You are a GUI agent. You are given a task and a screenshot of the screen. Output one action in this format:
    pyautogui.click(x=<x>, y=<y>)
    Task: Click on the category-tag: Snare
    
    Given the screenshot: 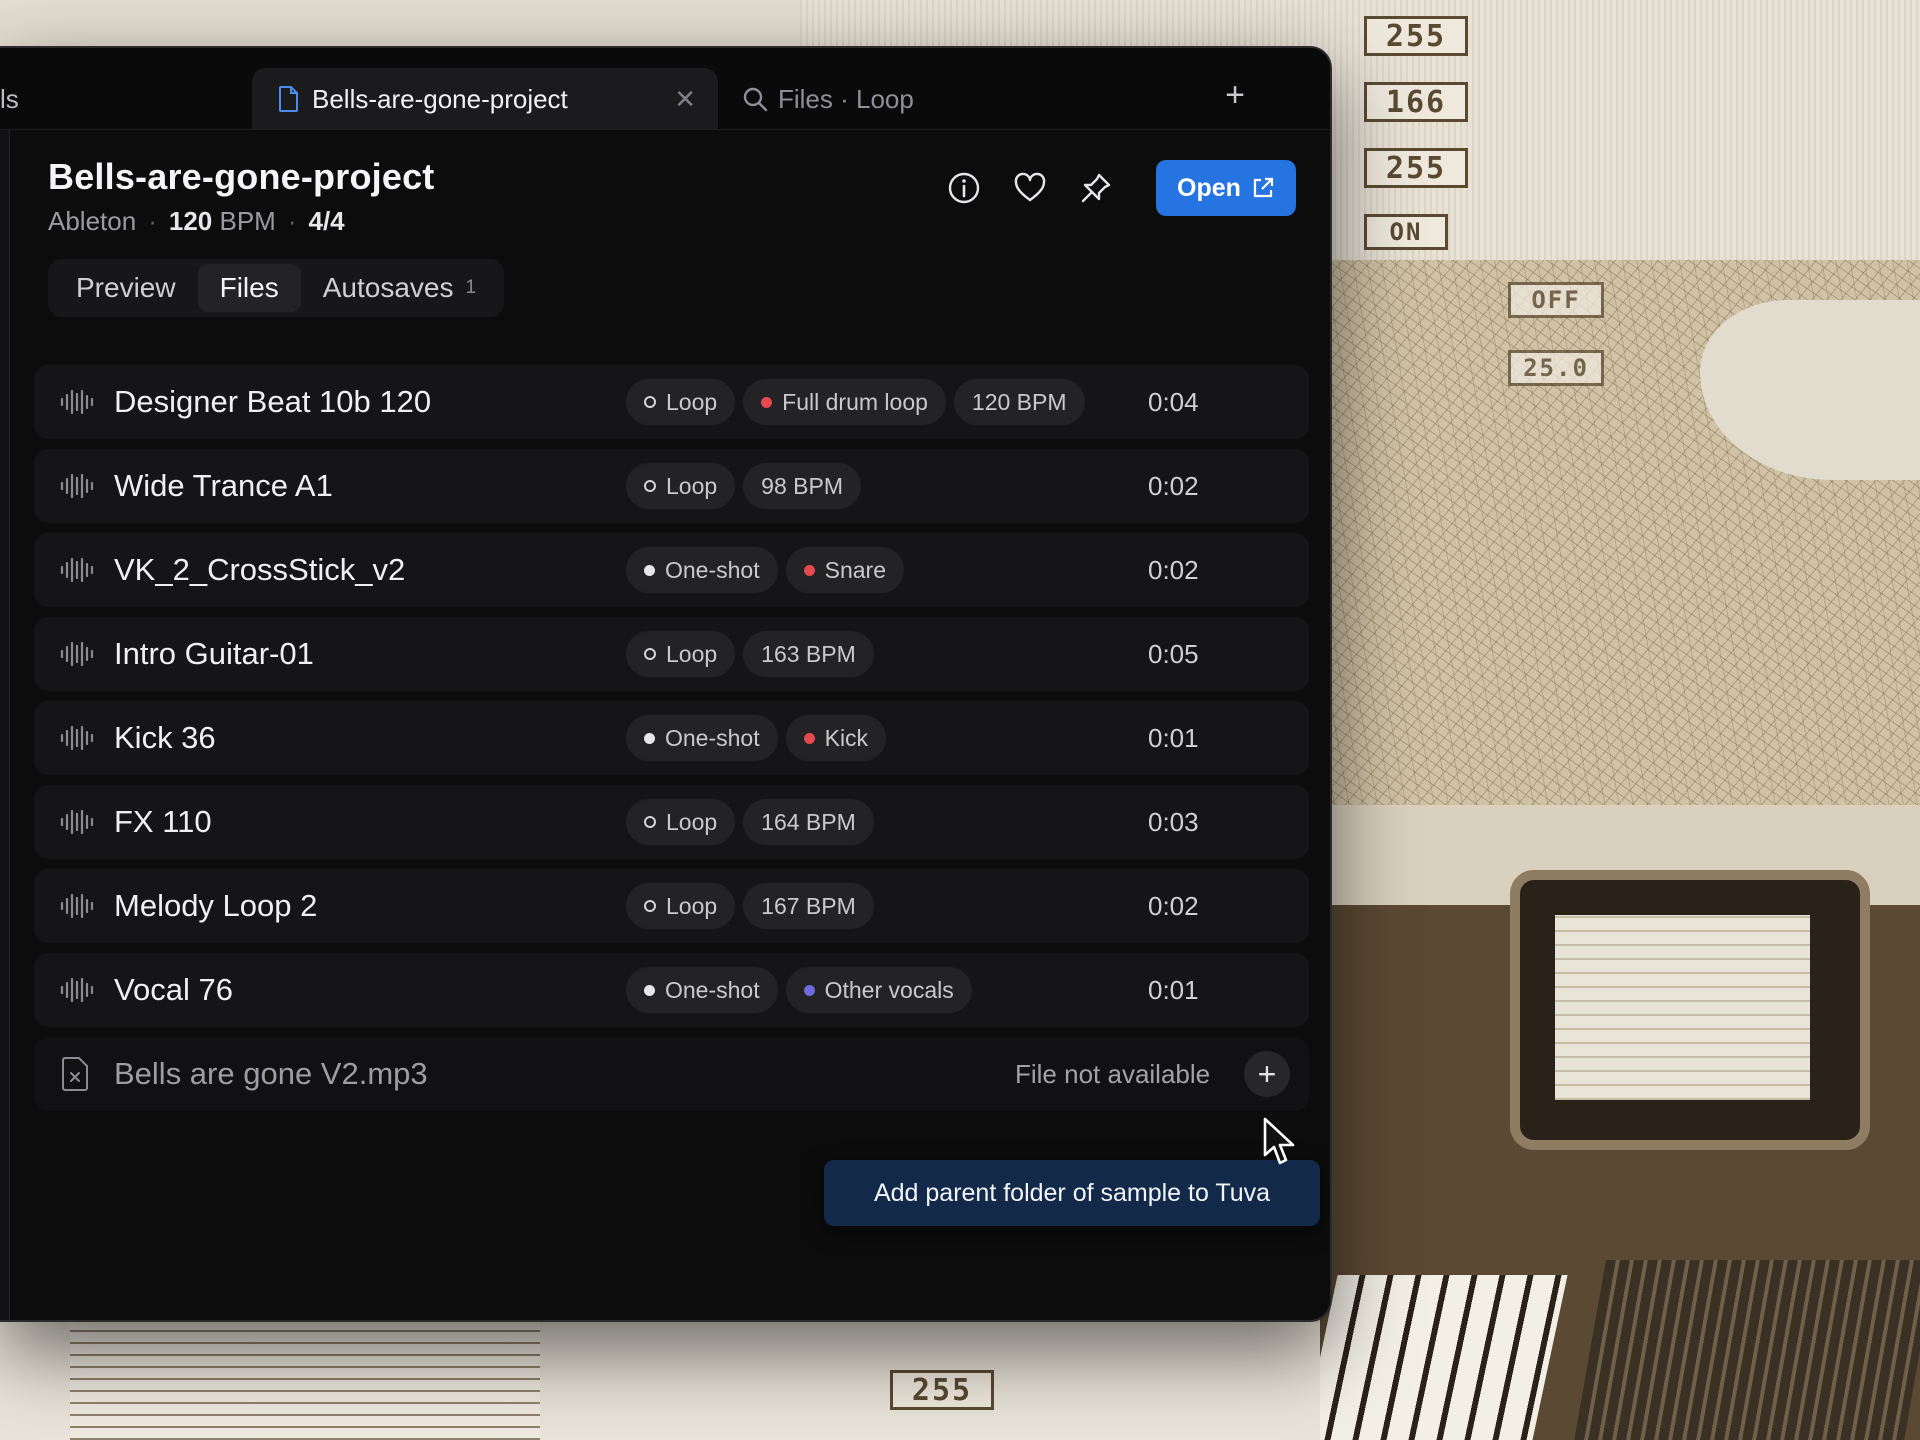 What is the action you would take?
    pyautogui.click(x=844, y=570)
    